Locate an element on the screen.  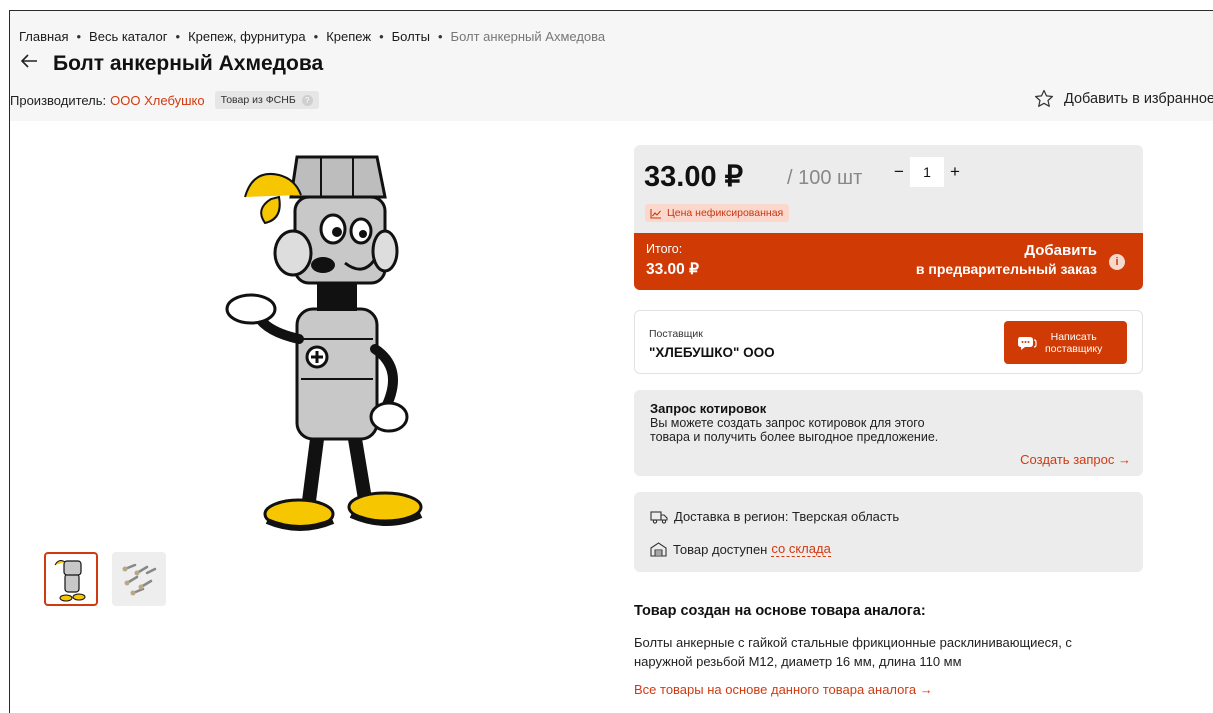
qty-plus-button: + is located at coordinates (955, 172).